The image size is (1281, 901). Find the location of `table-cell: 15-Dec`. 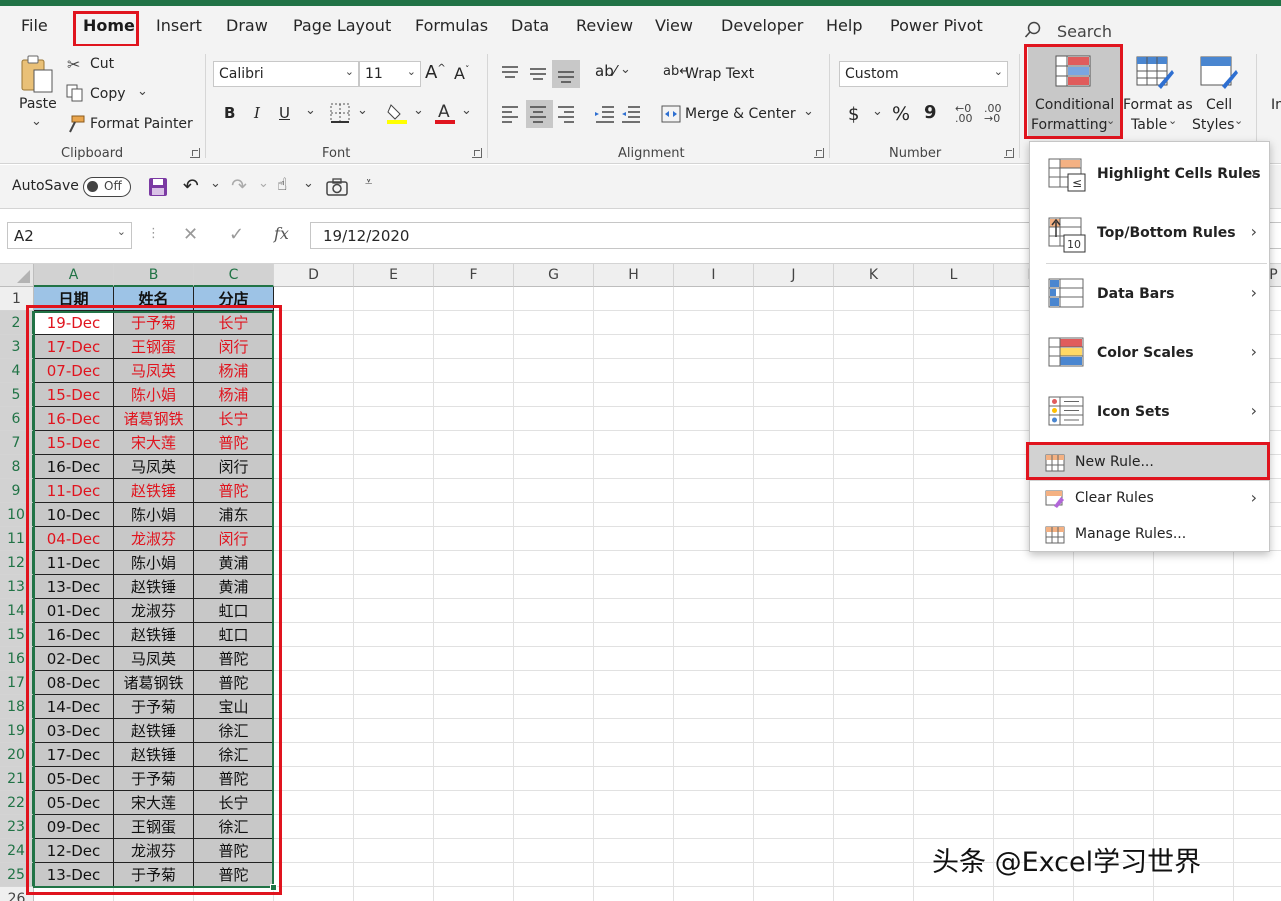

table-cell: 15-Dec is located at coordinates (74, 443).